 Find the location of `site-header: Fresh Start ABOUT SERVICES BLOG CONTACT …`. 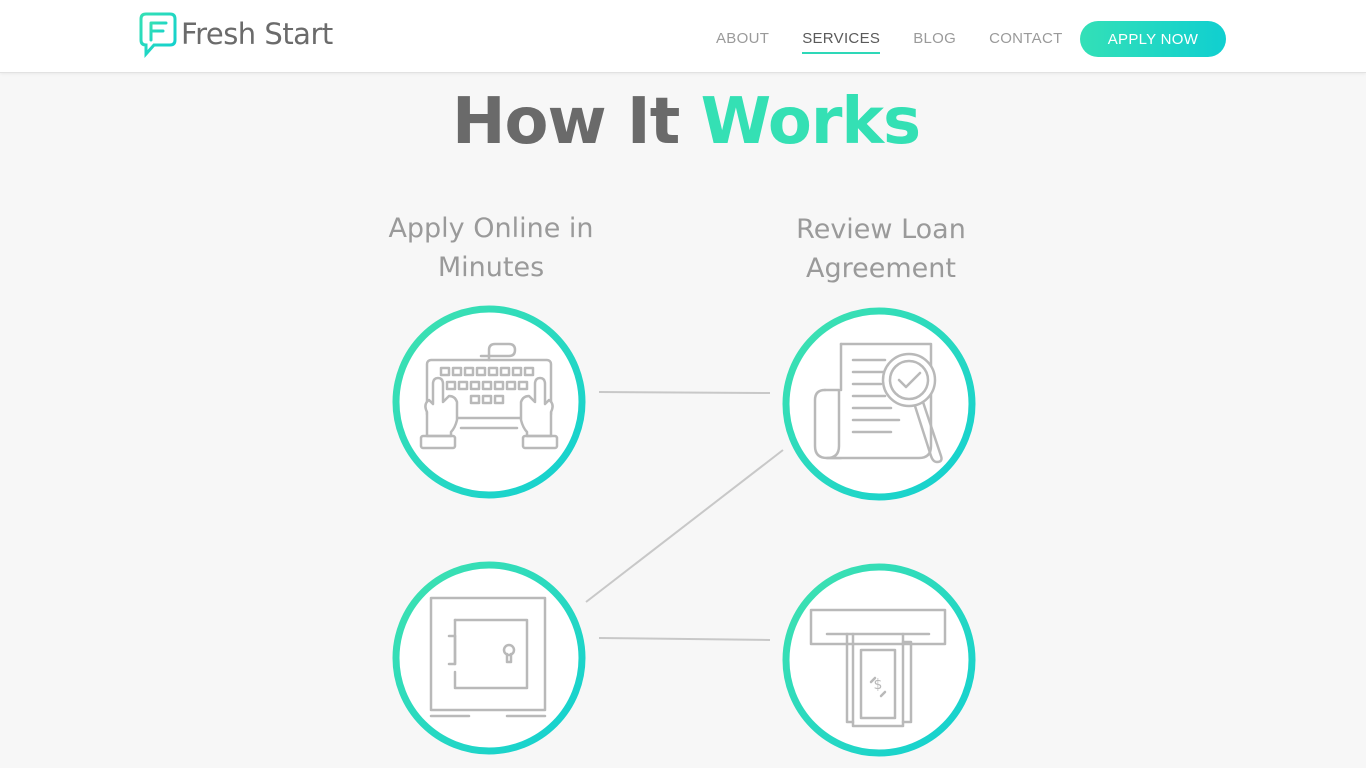

site-header: Fresh Start ABOUT SERVICES BLOG CONTACT … is located at coordinates (683, 36).